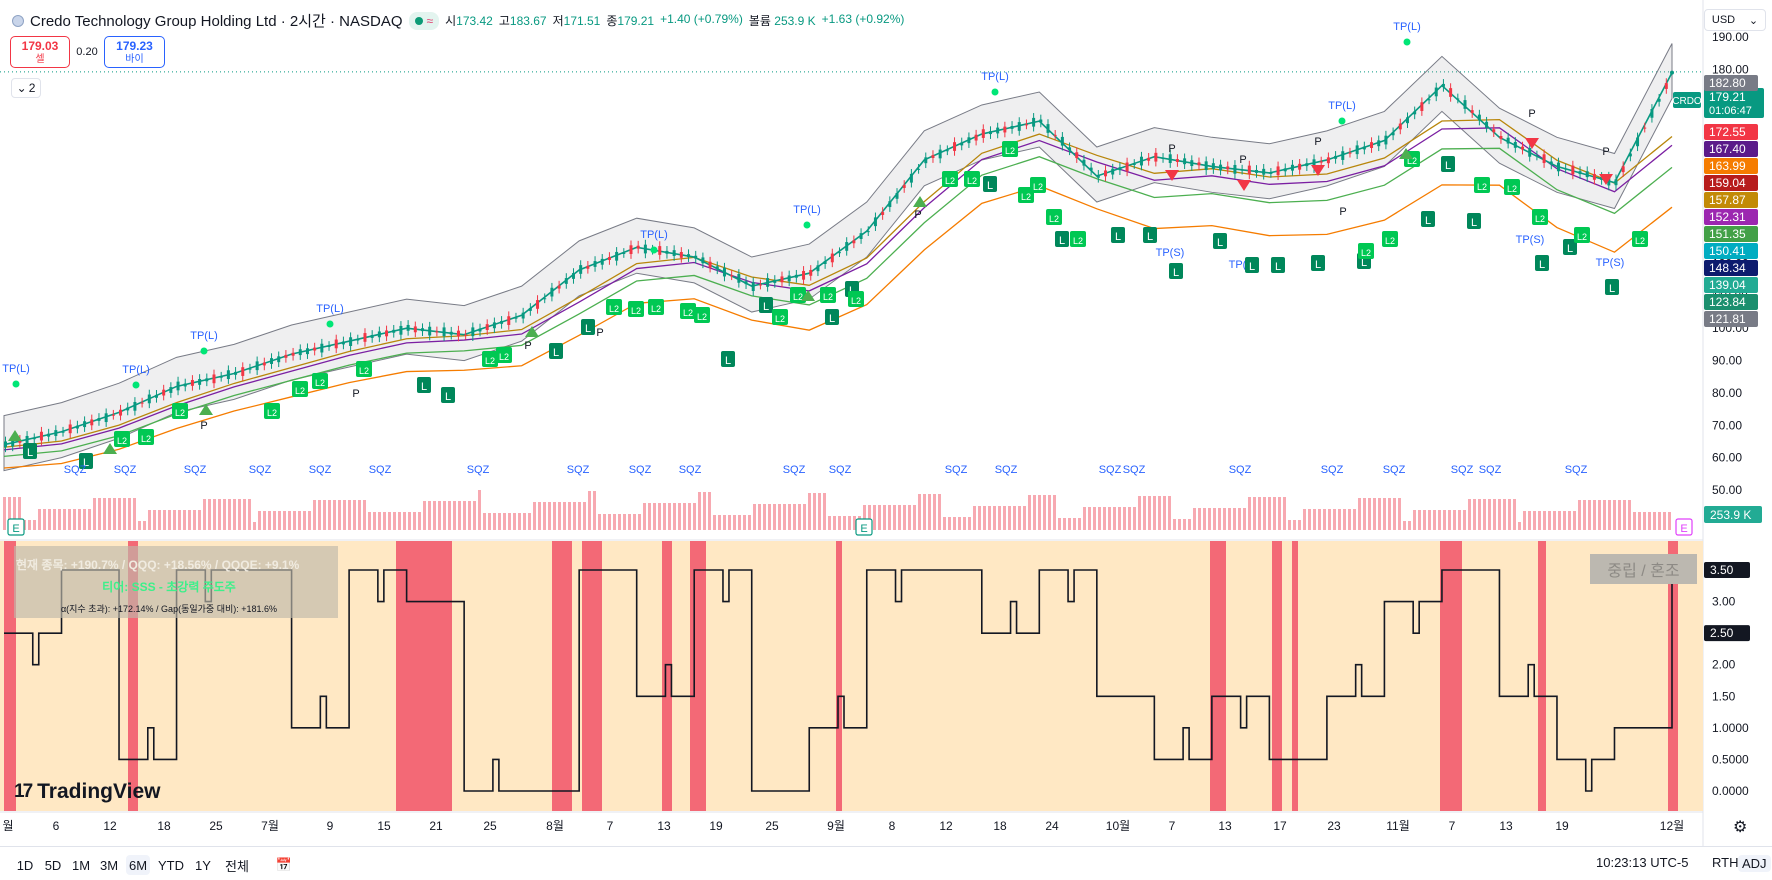  What do you see at coordinates (87, 52) in the screenshot?
I see `trade-panel: 179.03 셀 0.20 179.23 바이` at bounding box center [87, 52].